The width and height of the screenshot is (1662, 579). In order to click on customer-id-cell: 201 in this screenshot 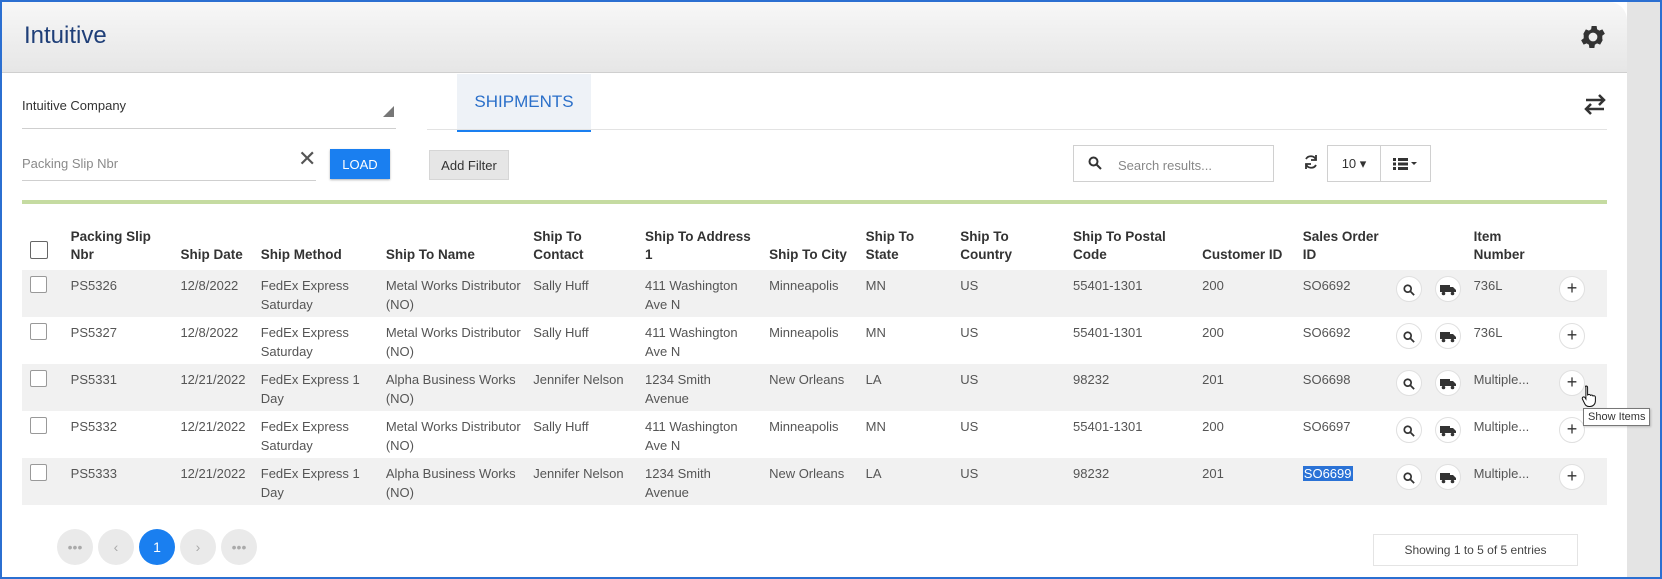, I will do `click(1244, 387)`.